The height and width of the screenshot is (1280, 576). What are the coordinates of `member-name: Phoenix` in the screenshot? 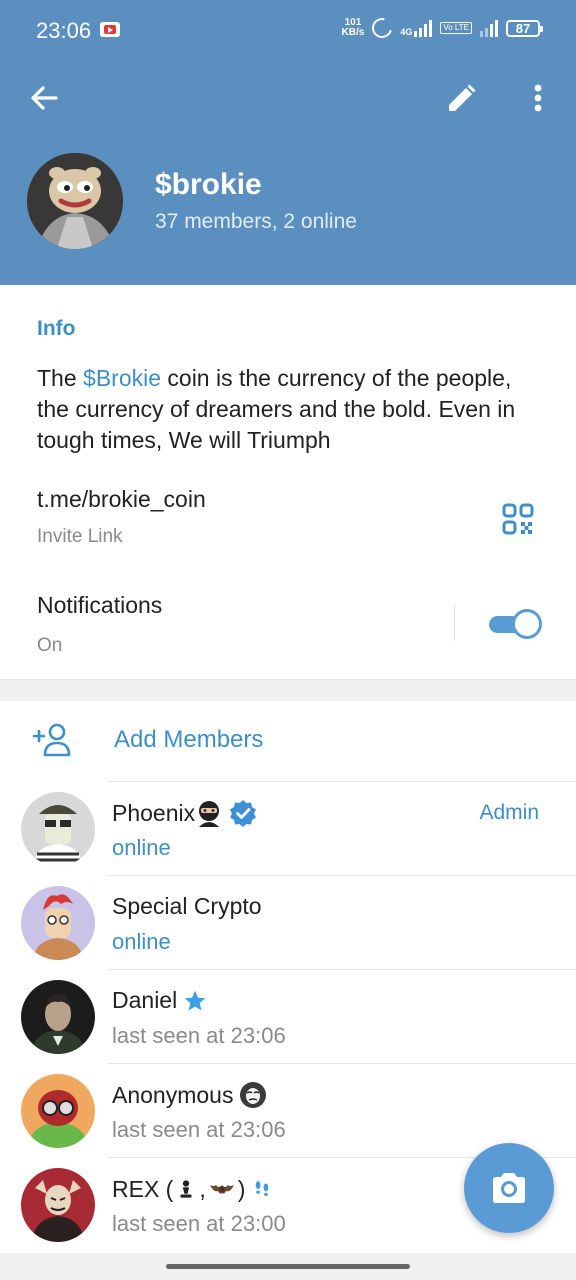 It's located at (184, 813).